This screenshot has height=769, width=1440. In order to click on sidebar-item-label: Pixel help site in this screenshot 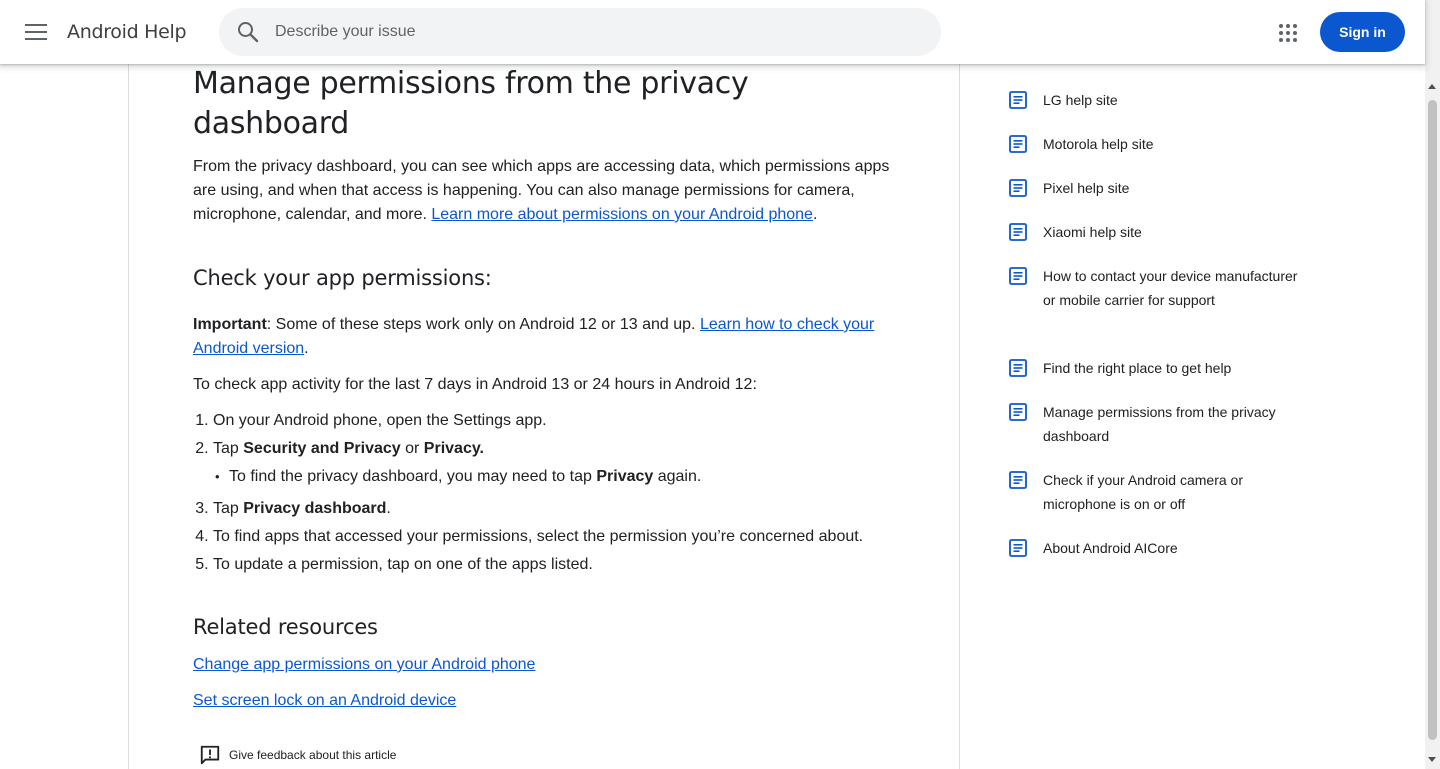, I will do `click(1086, 188)`.